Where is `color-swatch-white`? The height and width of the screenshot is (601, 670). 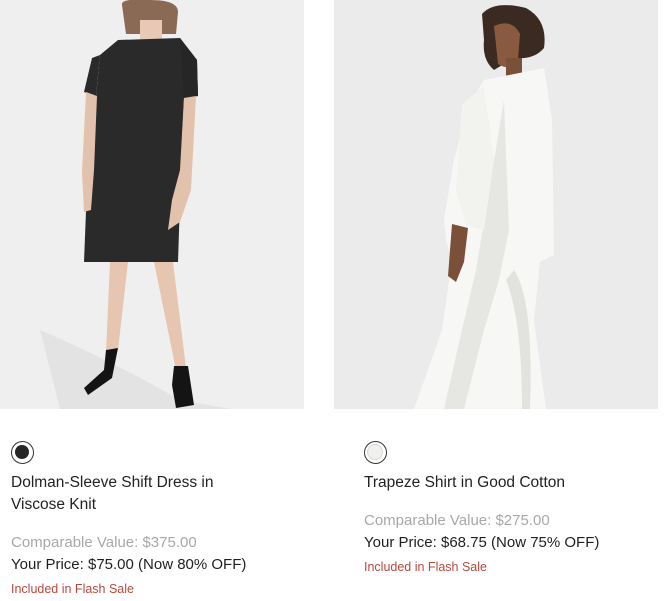 color-swatch-white is located at coordinates (375, 452).